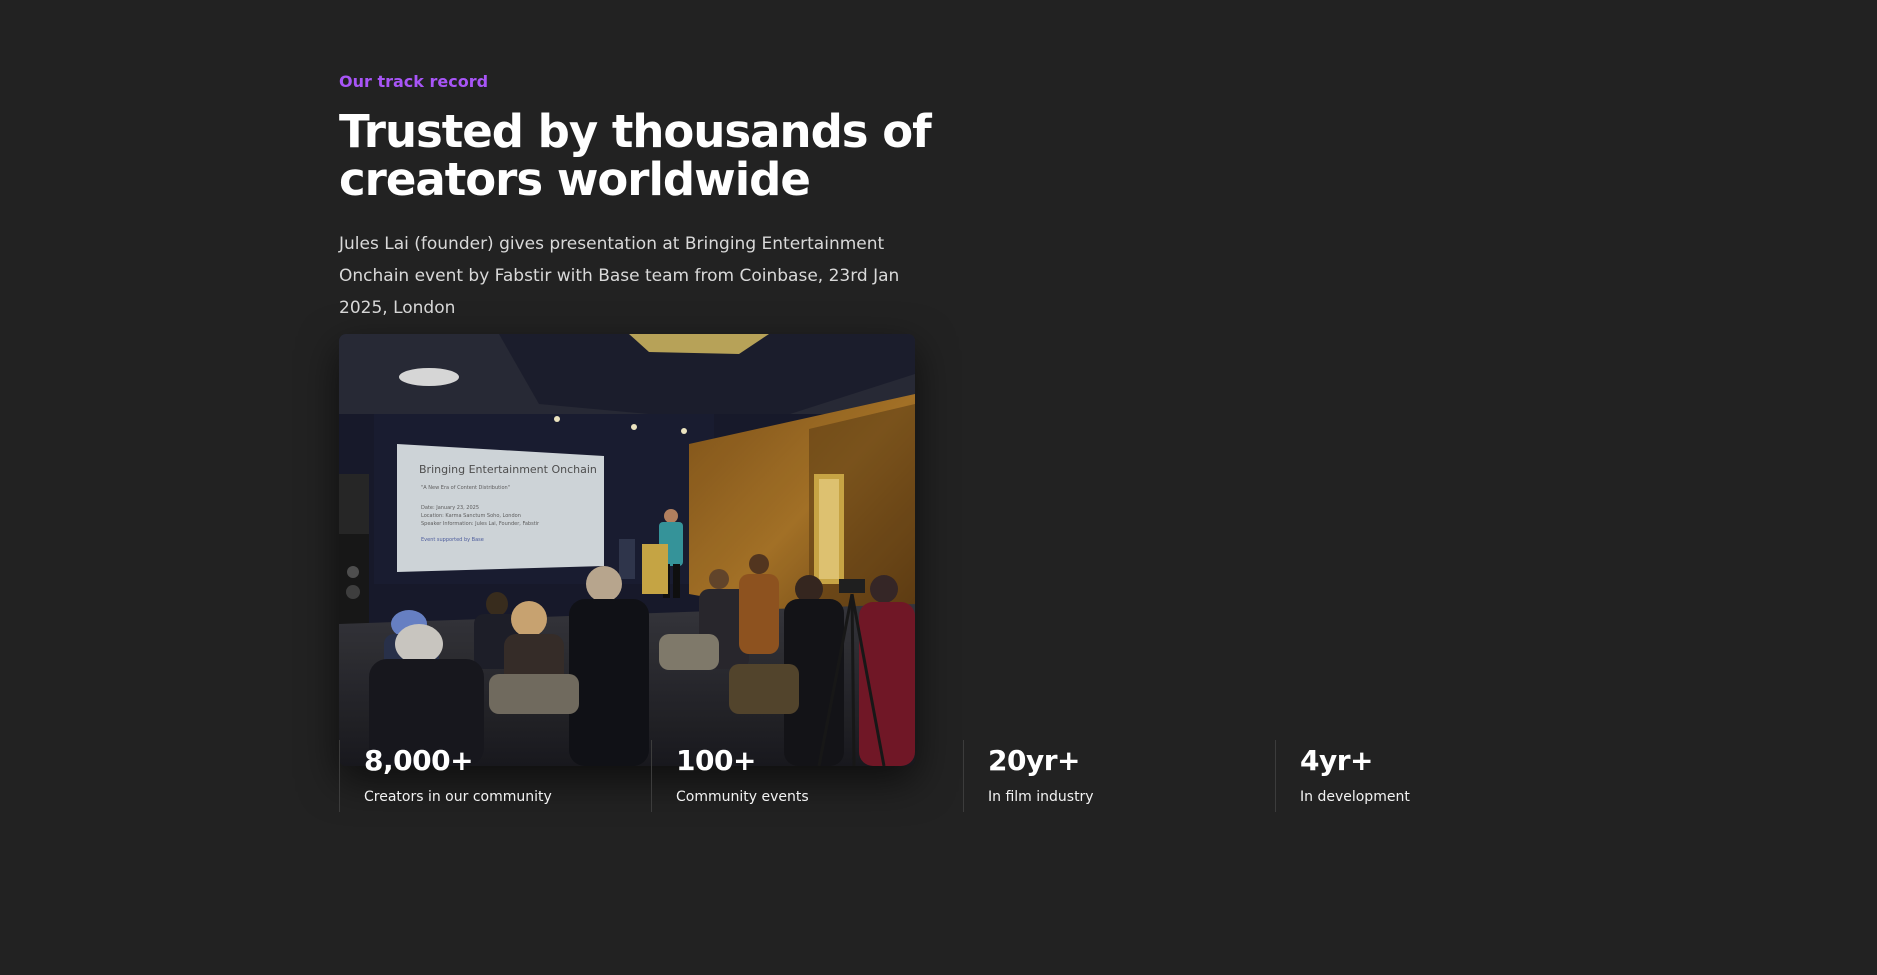  I want to click on stat-label: In development, so click(1355, 797).